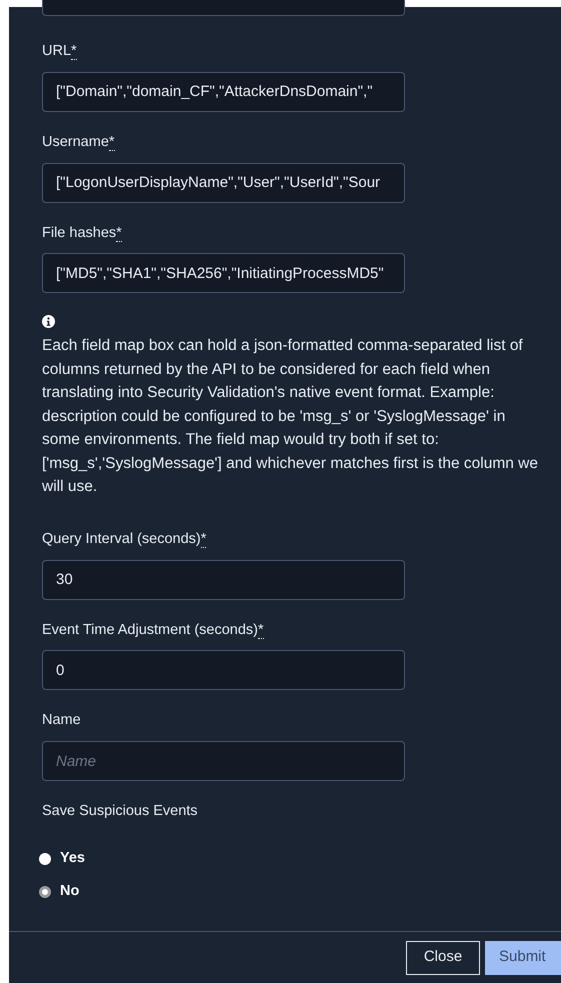 The height and width of the screenshot is (983, 561). I want to click on input-field: ["LogonUserDisplayName","User","UserId","Sour, so click(223, 182).